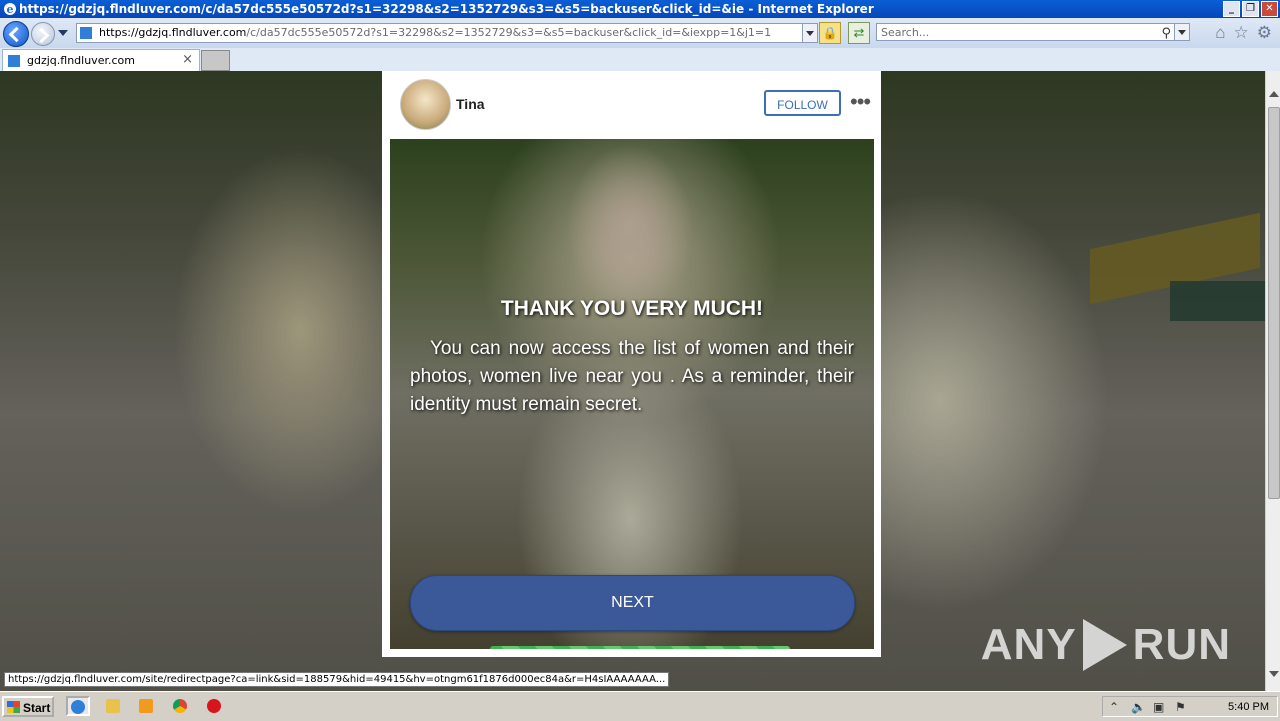  I want to click on volume-icon: 🔈, so click(1138, 707).